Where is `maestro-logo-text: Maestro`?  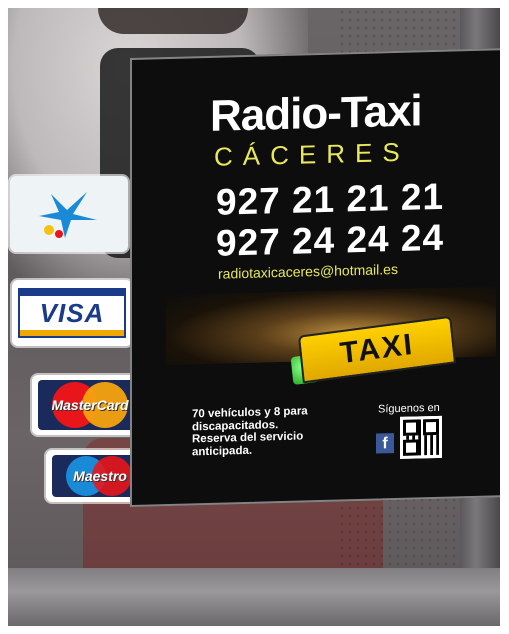
maestro-logo-text: Maestro is located at coordinates (100, 476).